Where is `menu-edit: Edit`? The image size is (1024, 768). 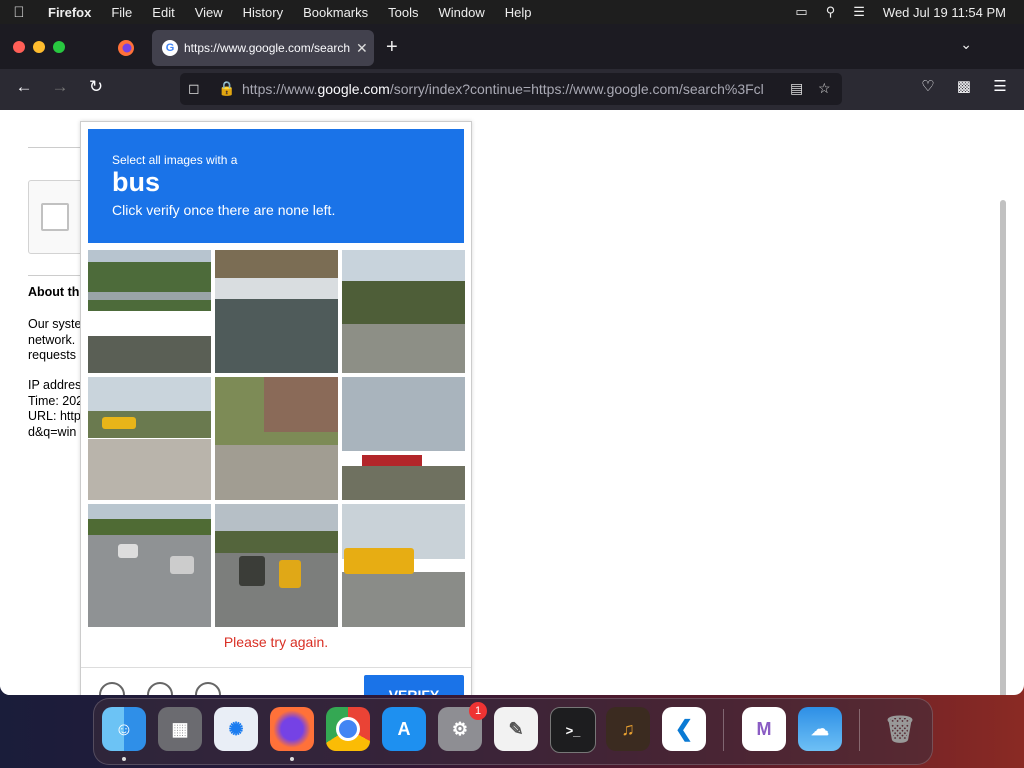 menu-edit: Edit is located at coordinates (163, 12).